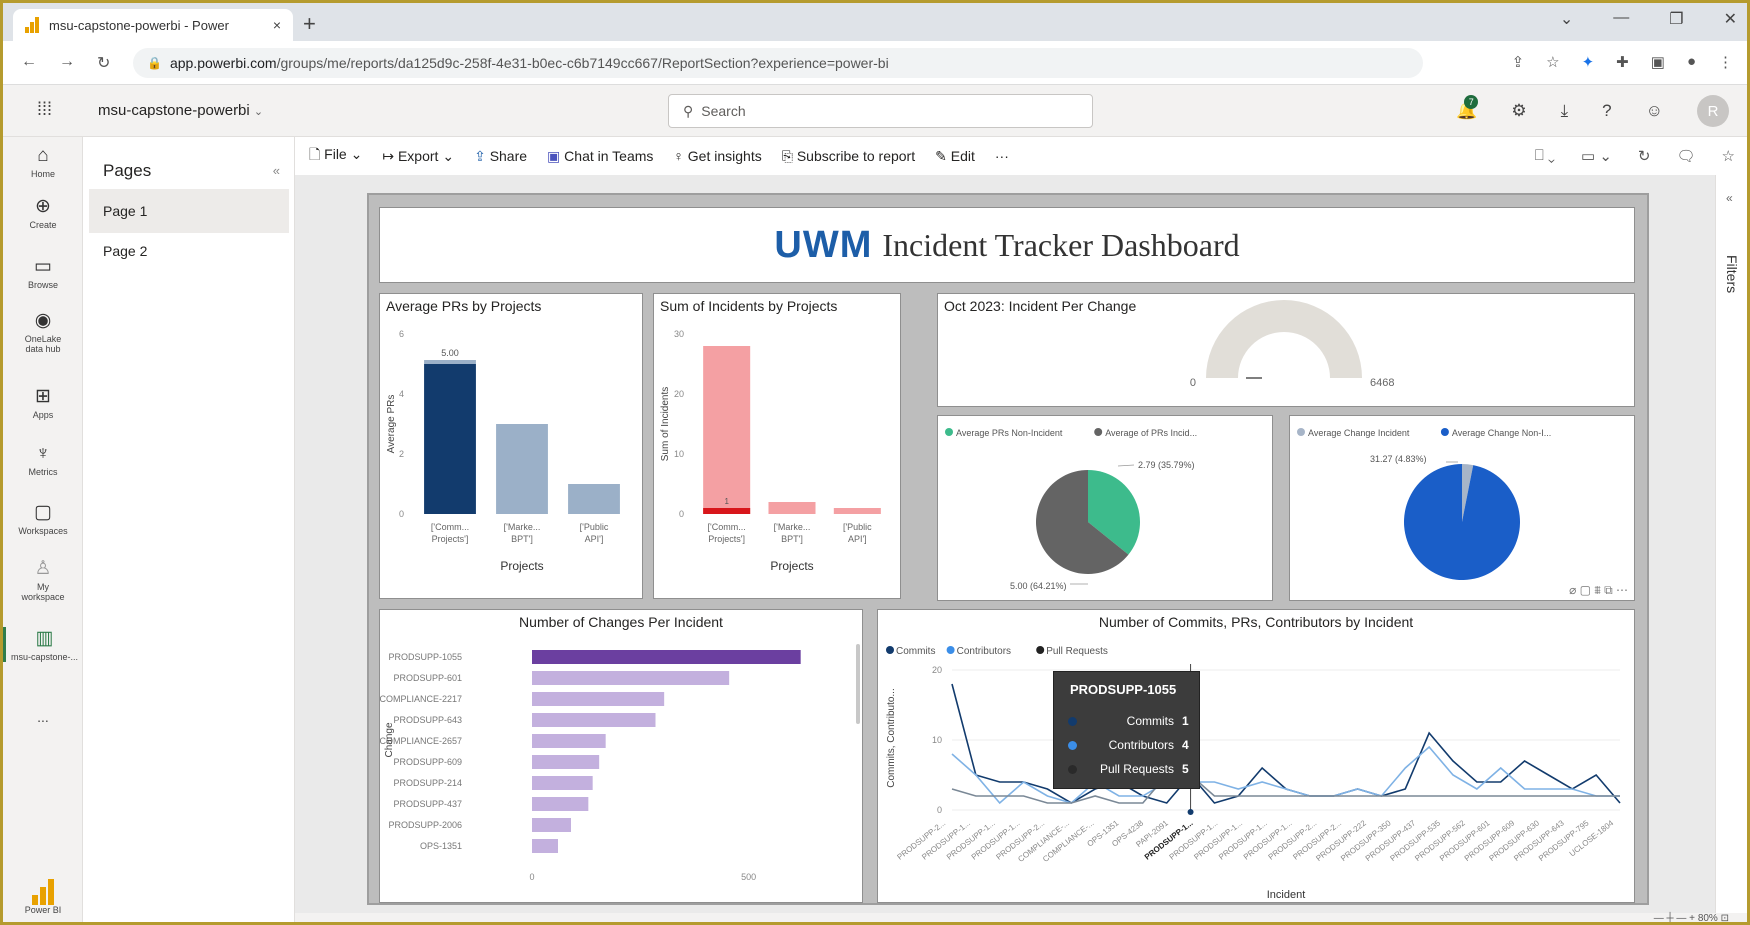  Describe the element at coordinates (1676, 19) in the screenshot. I see `maximize-icon: ❐` at that location.